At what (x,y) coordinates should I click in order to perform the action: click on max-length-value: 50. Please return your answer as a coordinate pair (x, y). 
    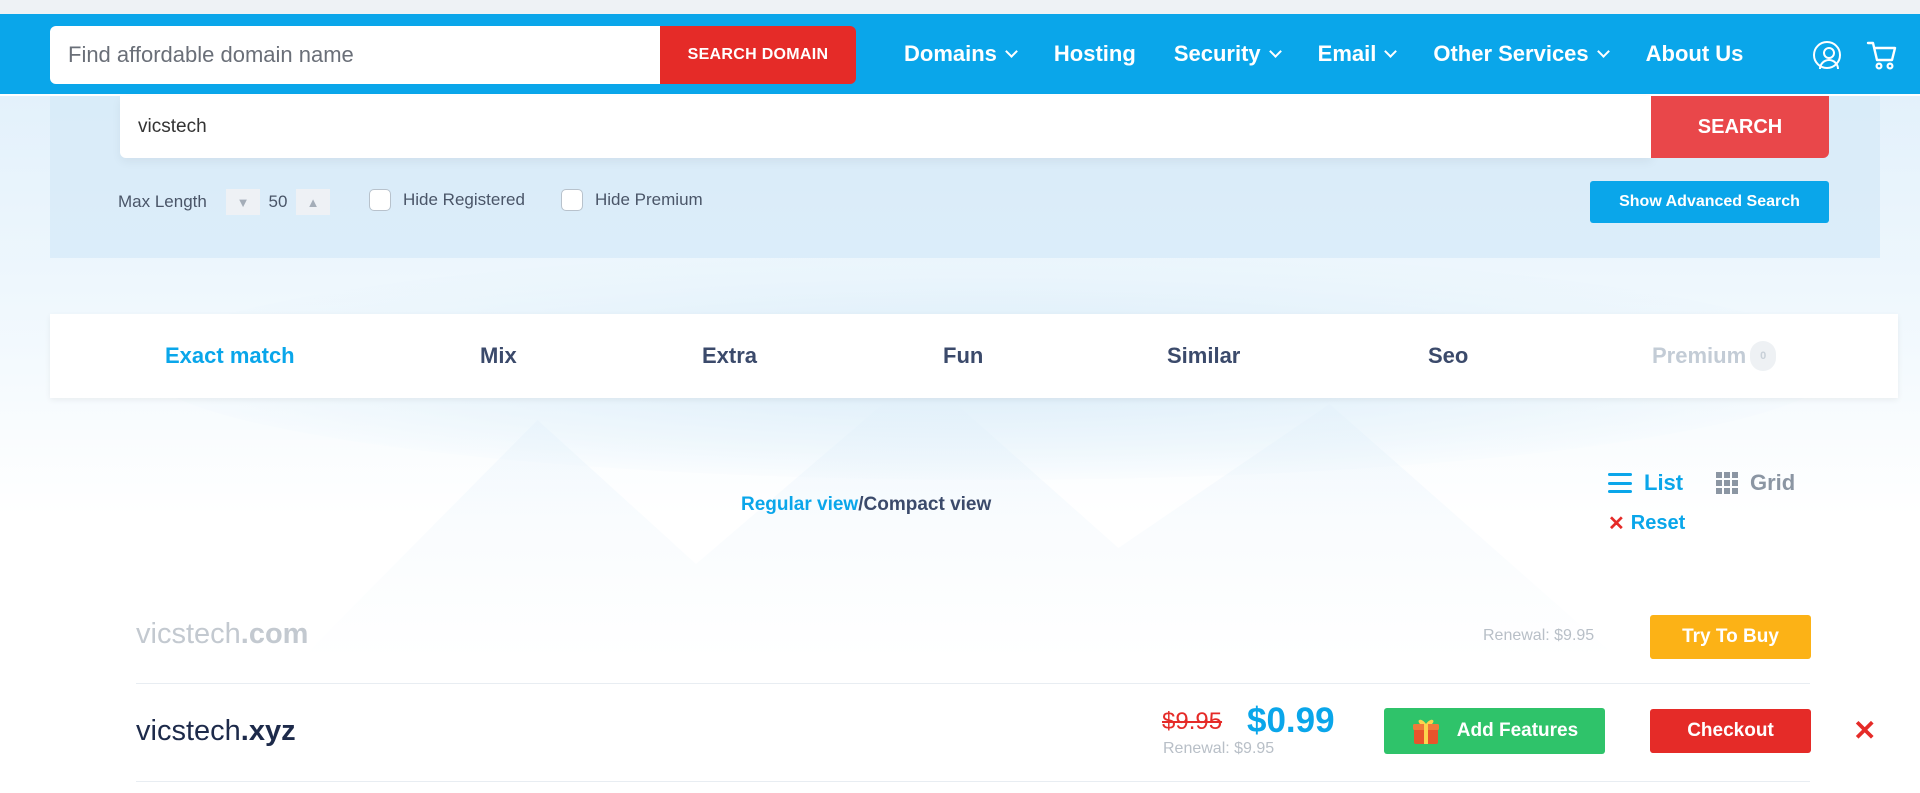
    Looking at the image, I should click on (278, 202).